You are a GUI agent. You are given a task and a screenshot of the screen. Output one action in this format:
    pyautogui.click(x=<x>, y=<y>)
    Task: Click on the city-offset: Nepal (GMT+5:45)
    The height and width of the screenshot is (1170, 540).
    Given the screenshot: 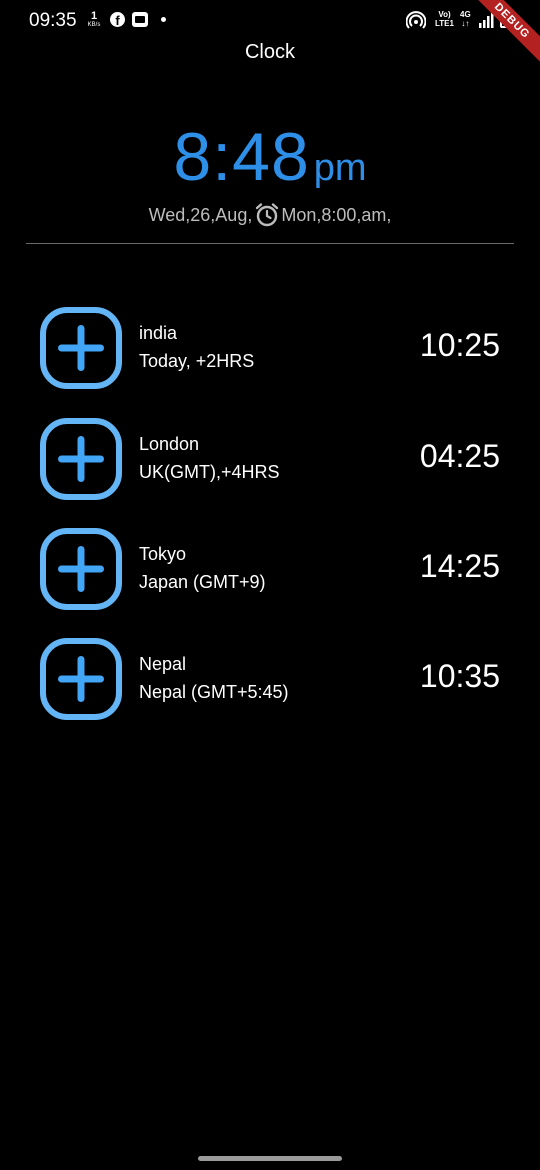 What is the action you would take?
    pyautogui.click(x=214, y=692)
    